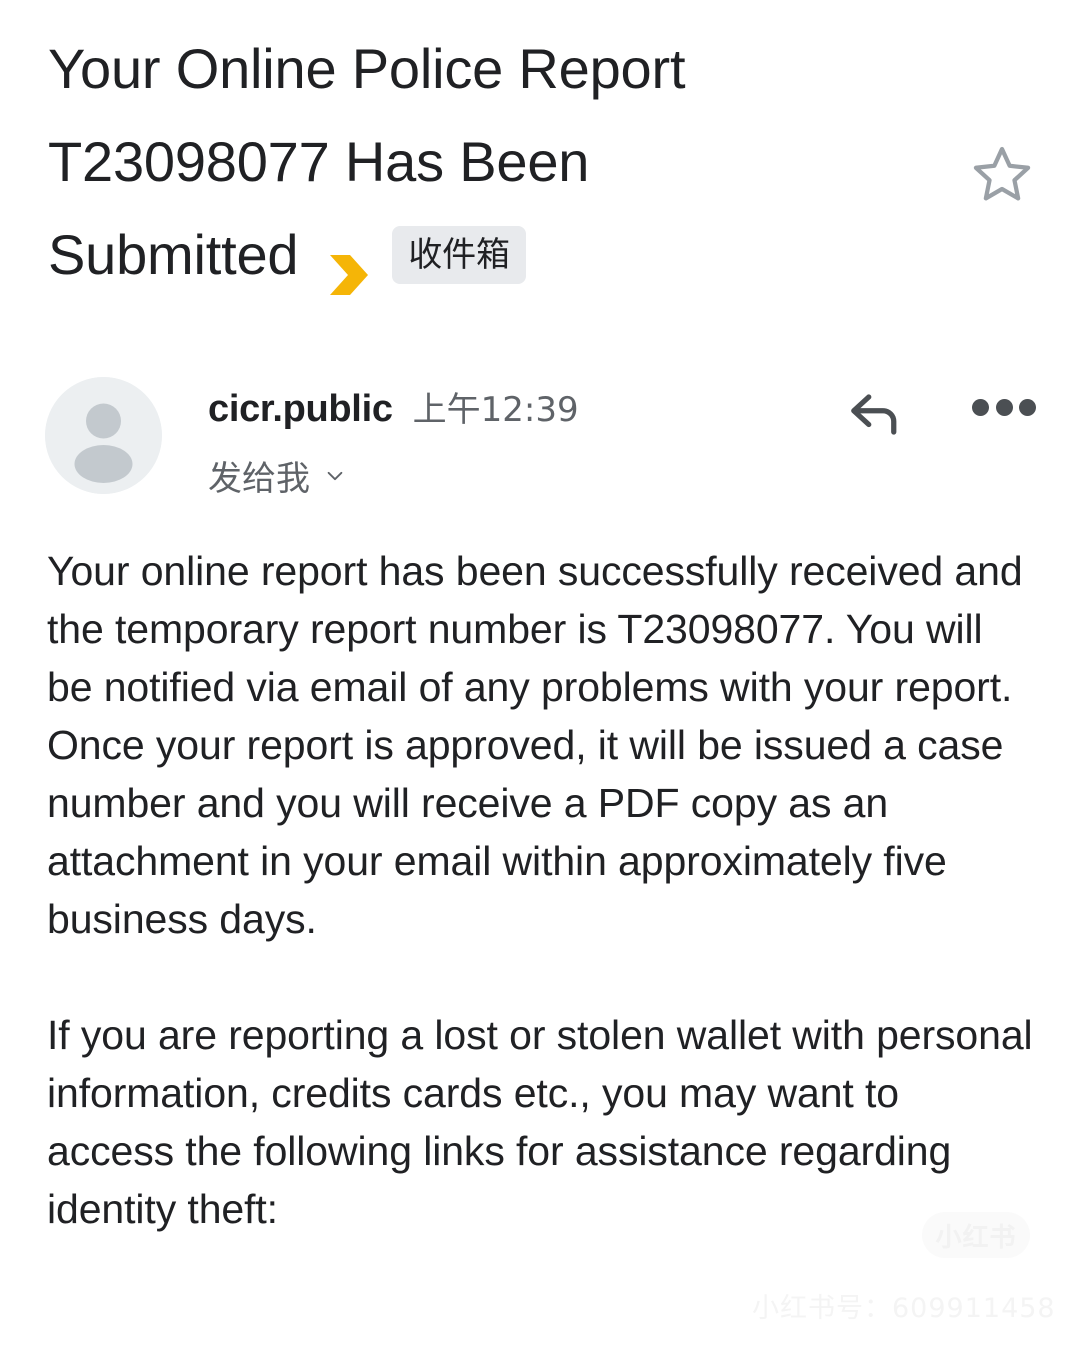 The width and height of the screenshot is (1080, 1348). I want to click on star-icon, so click(1002, 174).